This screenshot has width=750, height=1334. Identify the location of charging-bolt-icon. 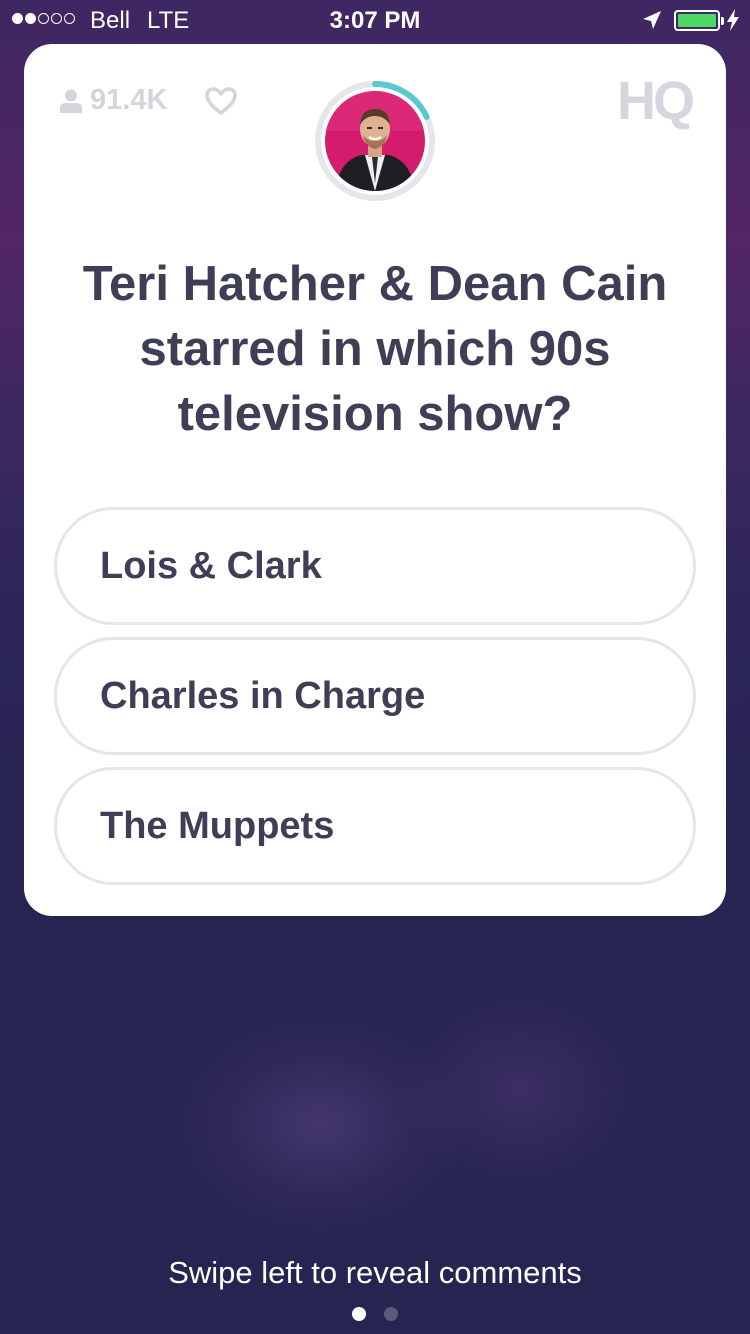
(733, 20).